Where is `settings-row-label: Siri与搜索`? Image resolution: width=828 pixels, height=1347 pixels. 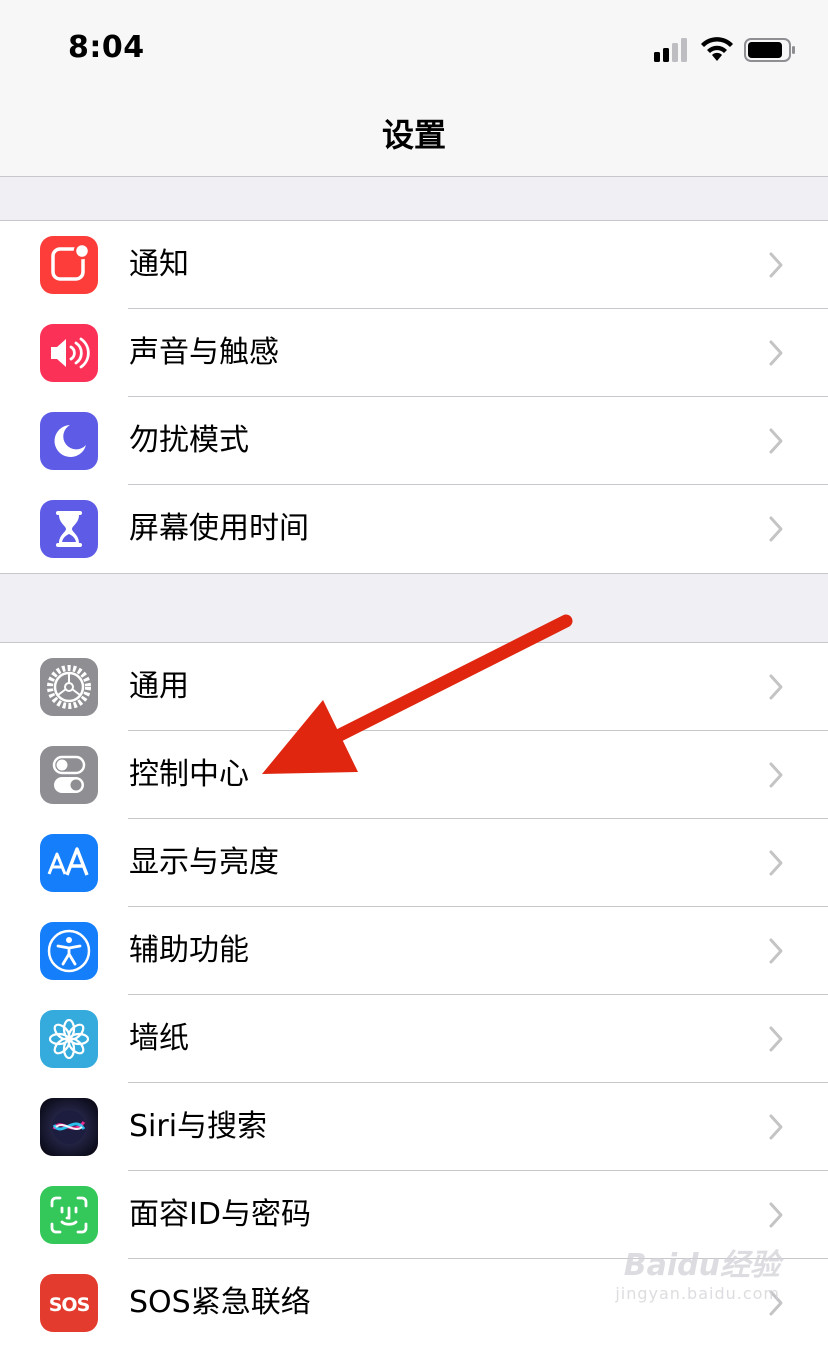 settings-row-label: Siri与搜索 is located at coordinates (198, 1126).